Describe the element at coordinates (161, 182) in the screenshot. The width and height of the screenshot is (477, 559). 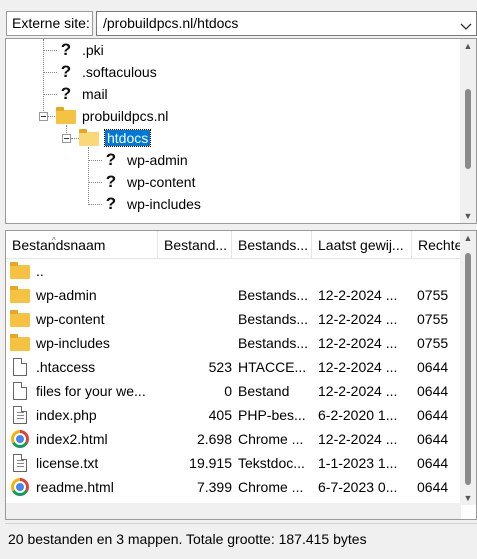
I see `tree-item-label: wp-content` at that location.